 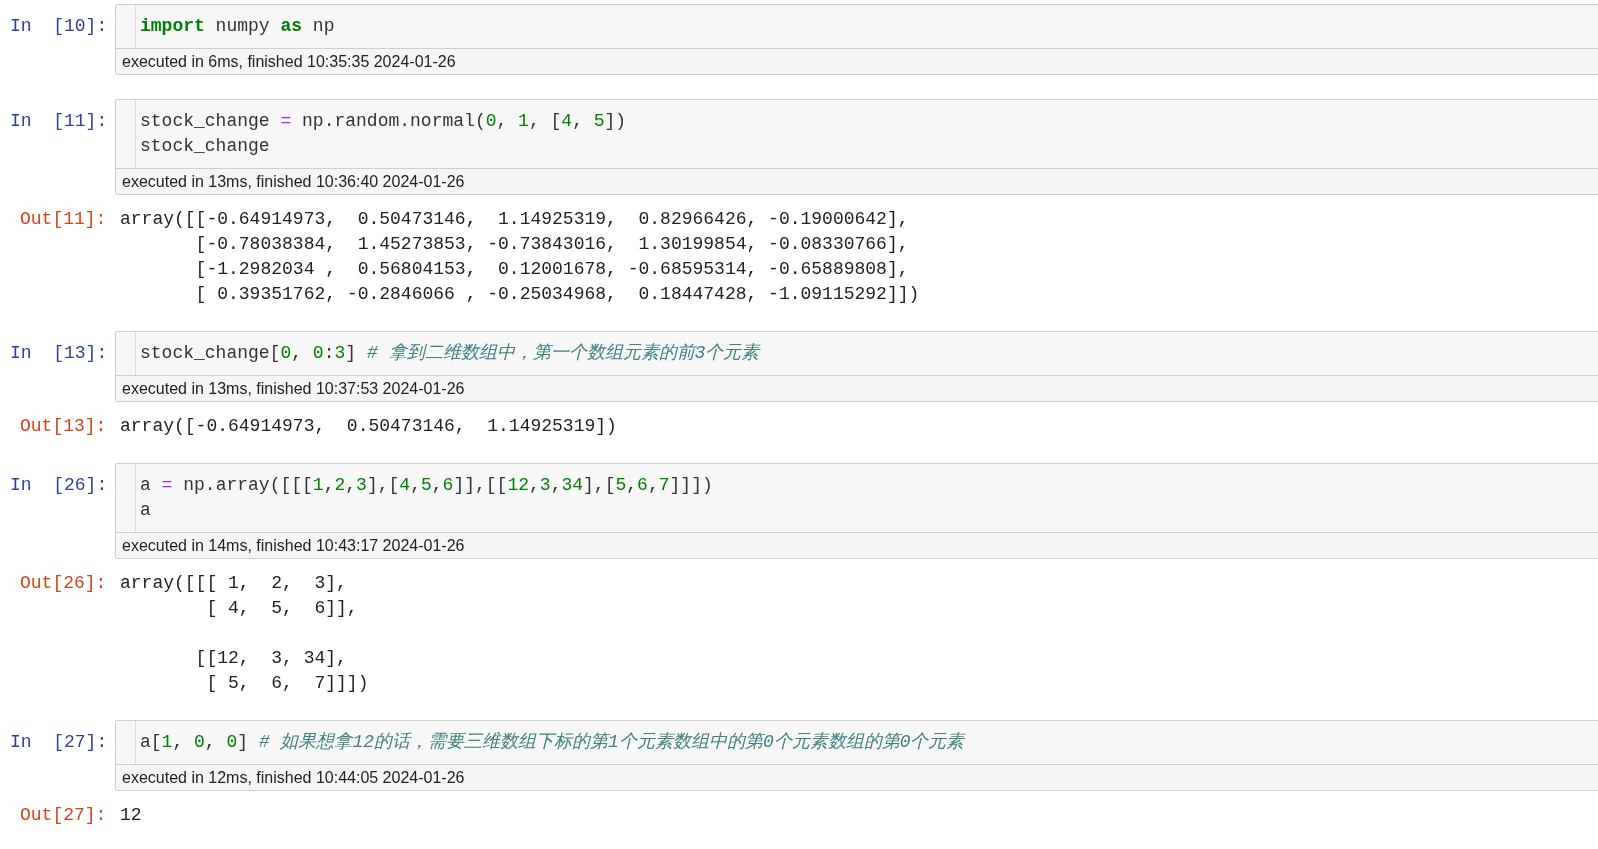 What do you see at coordinates (557, 294) in the screenshot?
I see `output-line: [ 0.39351762, -0.2846066 , -0.25034968, 0.18447428, -1.09115292]])` at bounding box center [557, 294].